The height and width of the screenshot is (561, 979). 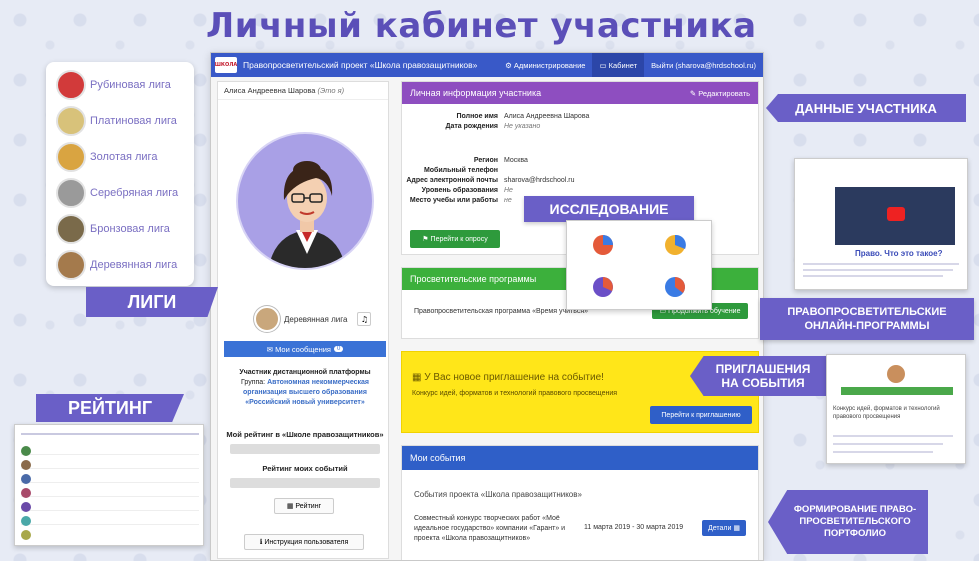 What do you see at coordinates (271, 349) in the screenshot?
I see `envelope-icon: ✉` at bounding box center [271, 349].